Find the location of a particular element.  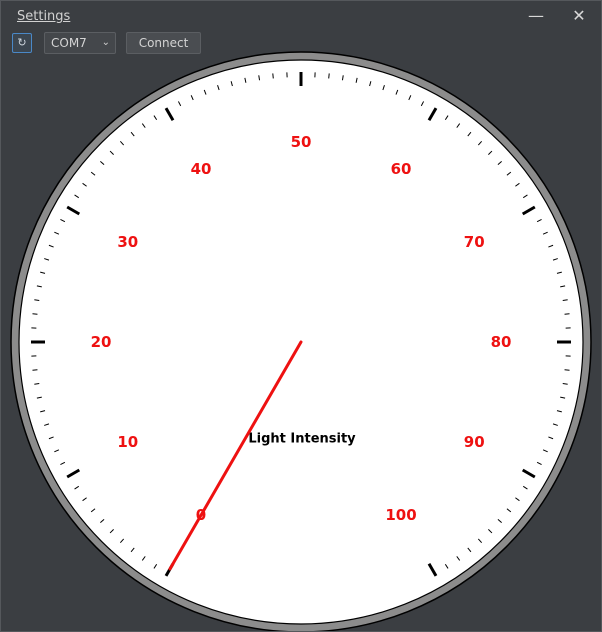

tick-label: 50 is located at coordinates (301, 142).